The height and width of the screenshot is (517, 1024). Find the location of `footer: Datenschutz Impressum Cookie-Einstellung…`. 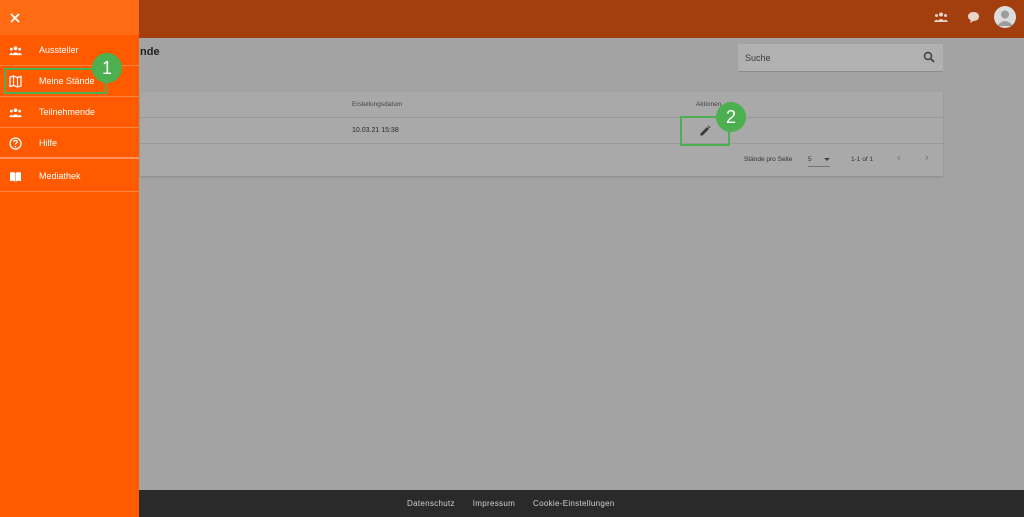

footer: Datenschutz Impressum Cookie-Einstellung… is located at coordinates (512, 503).